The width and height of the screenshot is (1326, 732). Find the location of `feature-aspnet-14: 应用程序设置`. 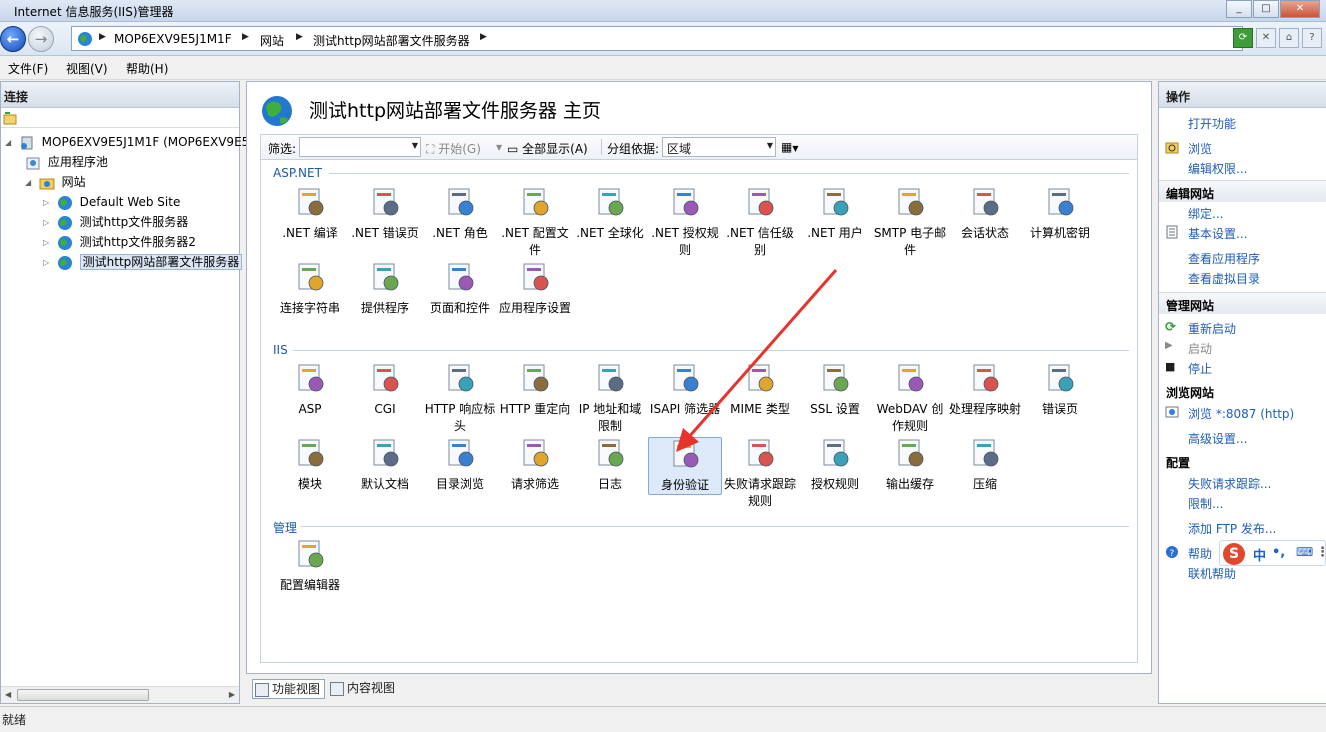

feature-aspnet-14: 应用程序设置 is located at coordinates (535, 289).